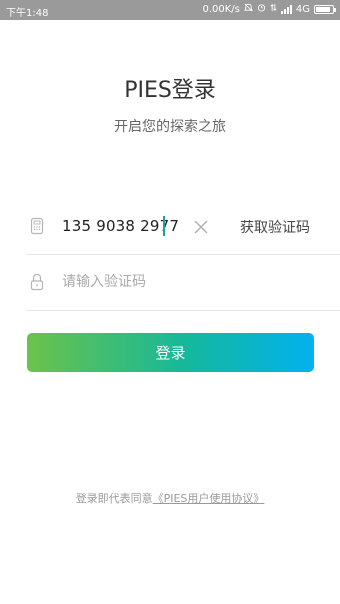  I want to click on clear-icon, so click(201, 226).